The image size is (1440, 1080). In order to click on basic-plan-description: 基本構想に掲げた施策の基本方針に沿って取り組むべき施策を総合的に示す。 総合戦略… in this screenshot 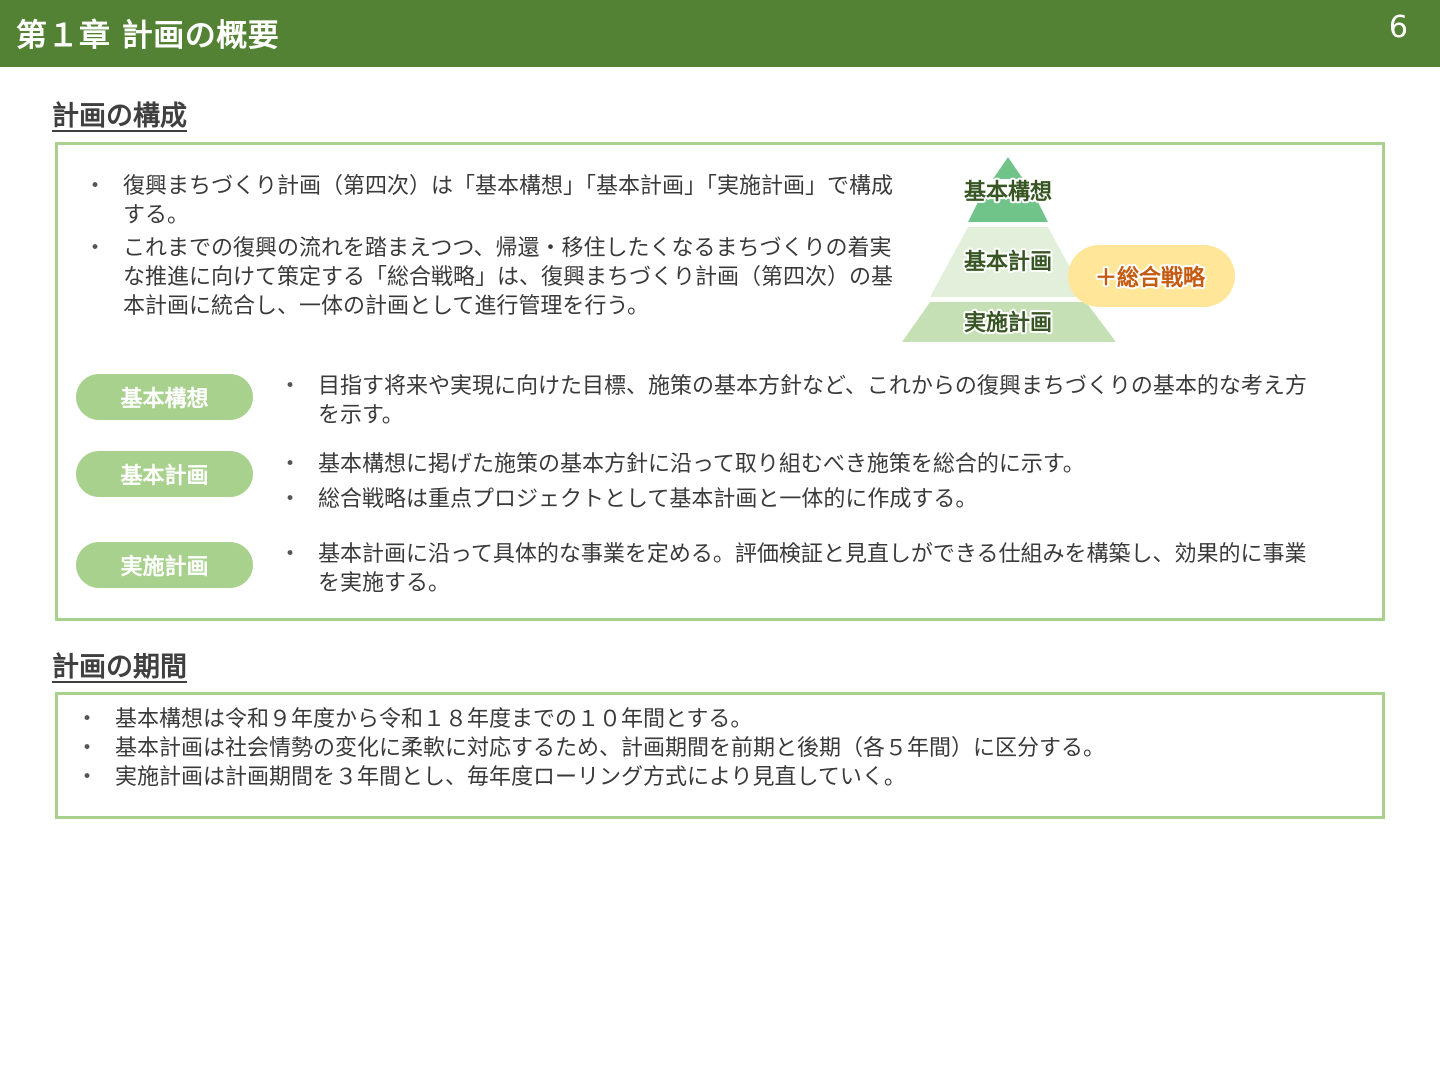, I will do `click(803, 485)`.